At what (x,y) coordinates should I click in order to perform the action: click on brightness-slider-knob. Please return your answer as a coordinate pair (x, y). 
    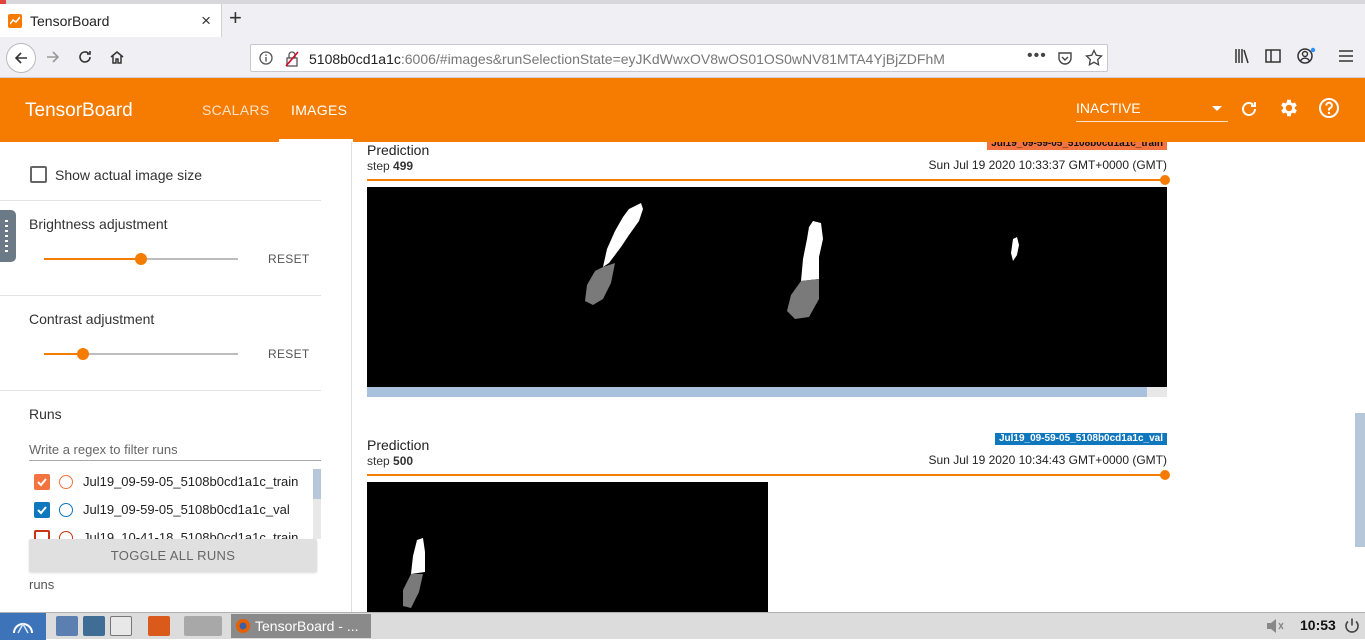
    Looking at the image, I should click on (141, 259).